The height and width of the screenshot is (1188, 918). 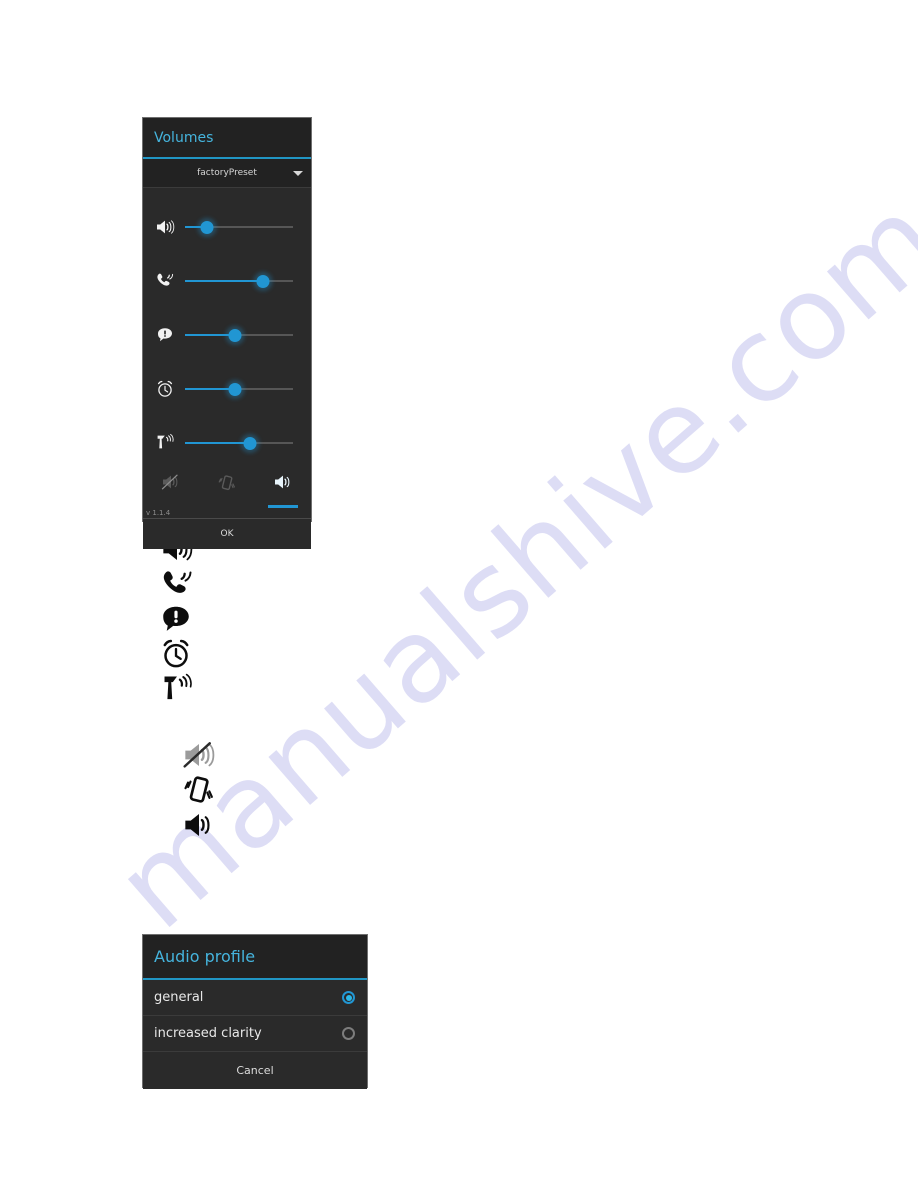 What do you see at coordinates (255, 998) in the screenshot?
I see `profile-option-general: general` at bounding box center [255, 998].